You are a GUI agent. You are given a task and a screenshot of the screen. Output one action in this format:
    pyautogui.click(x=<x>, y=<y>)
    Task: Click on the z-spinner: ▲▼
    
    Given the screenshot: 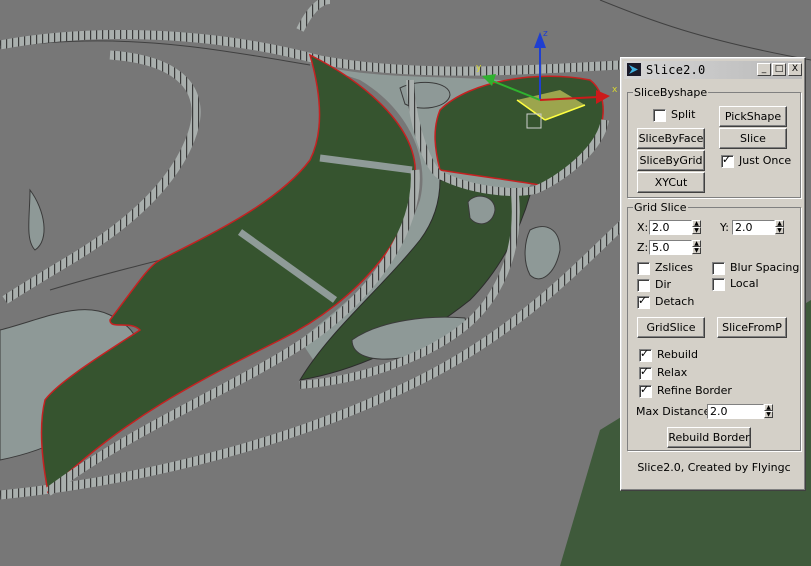 What is the action you would take?
    pyautogui.click(x=675, y=247)
    